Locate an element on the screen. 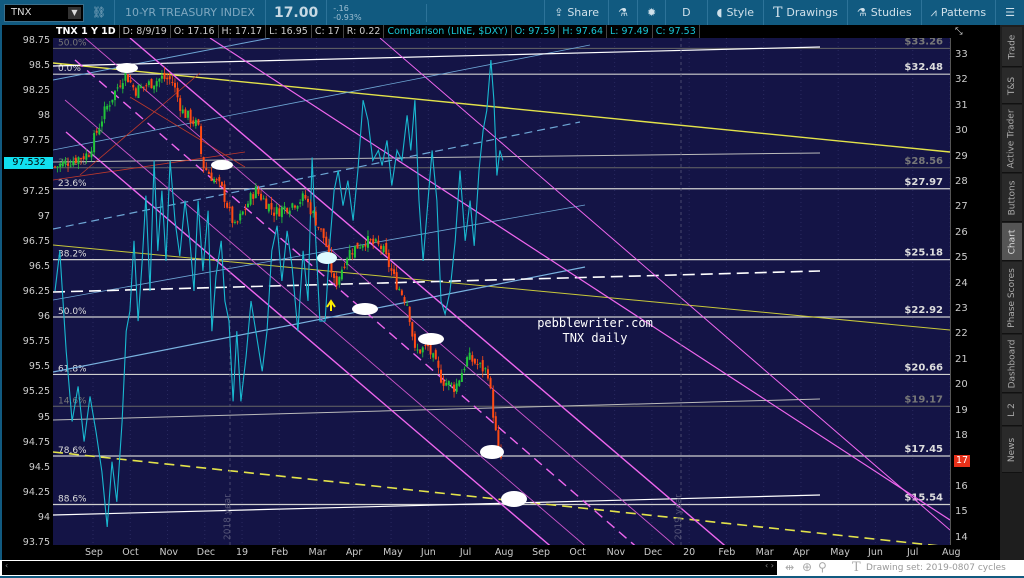 Image resolution: width=1024 pixels, height=578 pixels. sidebar-tab-dashboard: Dashboard is located at coordinates (1012, 364).